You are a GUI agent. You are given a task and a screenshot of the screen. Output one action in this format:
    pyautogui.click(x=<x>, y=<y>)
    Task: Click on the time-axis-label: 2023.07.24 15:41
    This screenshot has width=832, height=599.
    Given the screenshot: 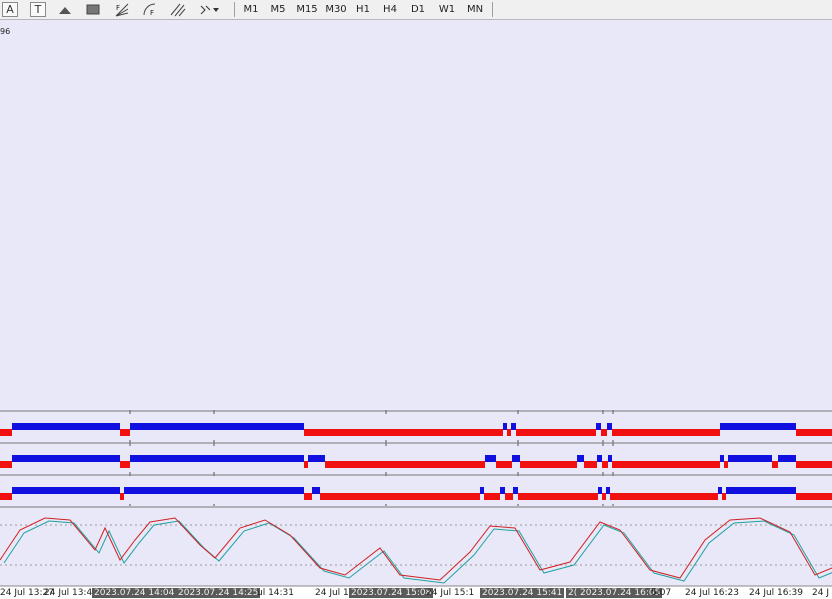 What is the action you would take?
    pyautogui.click(x=522, y=593)
    